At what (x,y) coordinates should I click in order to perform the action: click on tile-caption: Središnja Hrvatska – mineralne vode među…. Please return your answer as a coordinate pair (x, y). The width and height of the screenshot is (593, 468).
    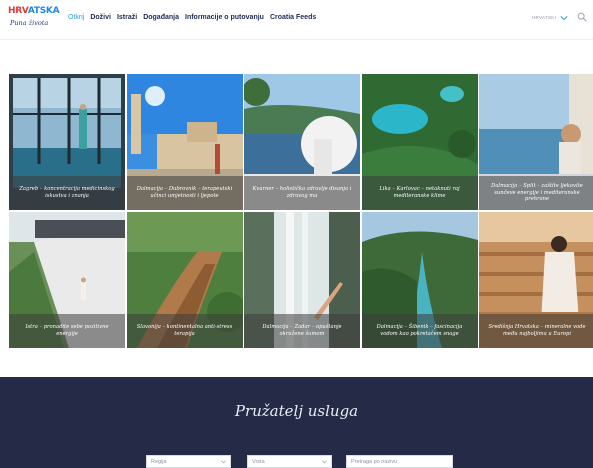
    Looking at the image, I should click on (536, 331).